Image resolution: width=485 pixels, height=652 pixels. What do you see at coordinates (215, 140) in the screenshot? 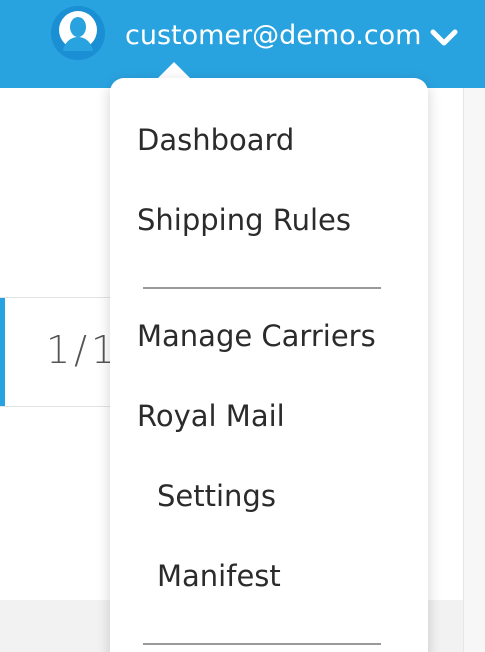
I see `menu-item-dashboard: Dashboard` at bounding box center [215, 140].